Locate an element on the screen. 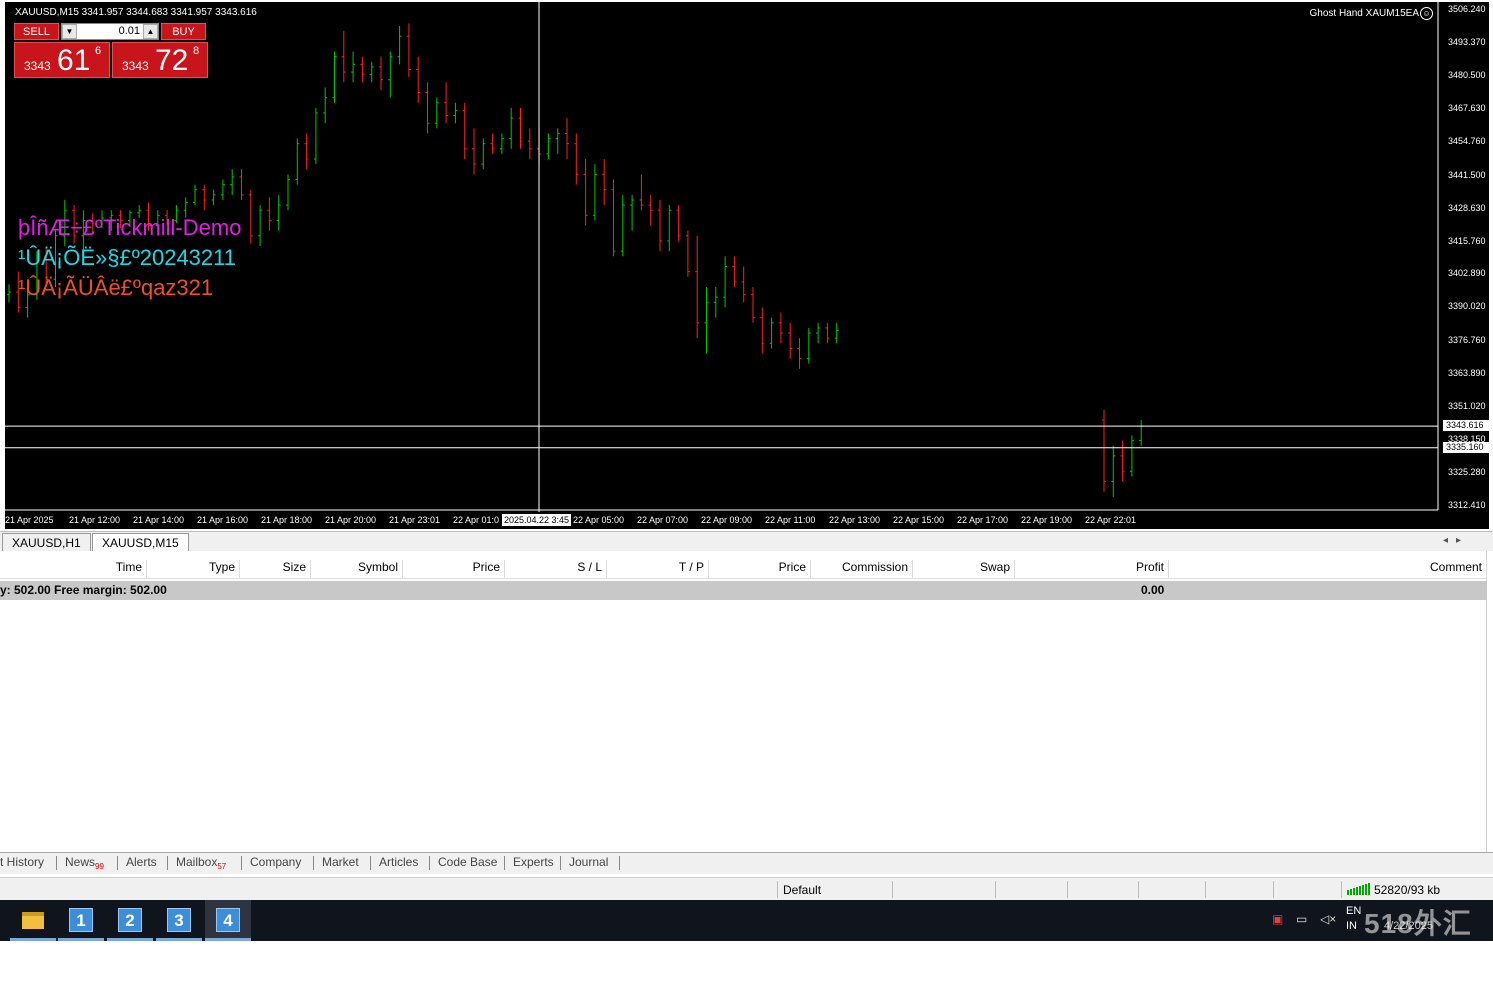 The image size is (1493, 982). taskbar-app-2: 2 is located at coordinates (130, 920).